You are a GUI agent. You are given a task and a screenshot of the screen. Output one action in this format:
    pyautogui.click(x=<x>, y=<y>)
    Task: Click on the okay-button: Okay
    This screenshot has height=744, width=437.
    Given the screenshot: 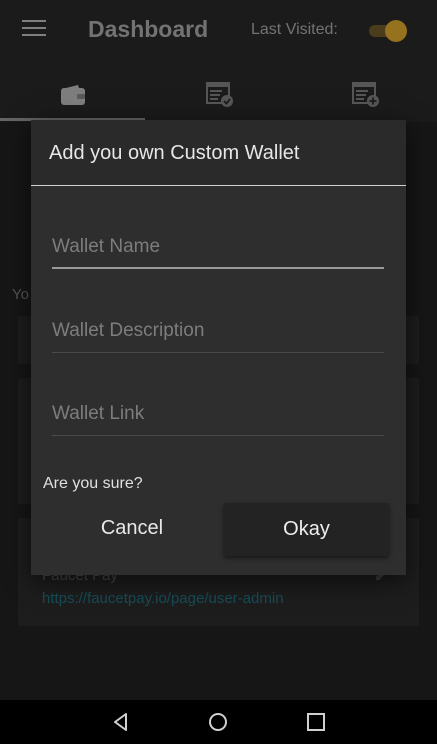 What is the action you would take?
    pyautogui.click(x=306, y=529)
    